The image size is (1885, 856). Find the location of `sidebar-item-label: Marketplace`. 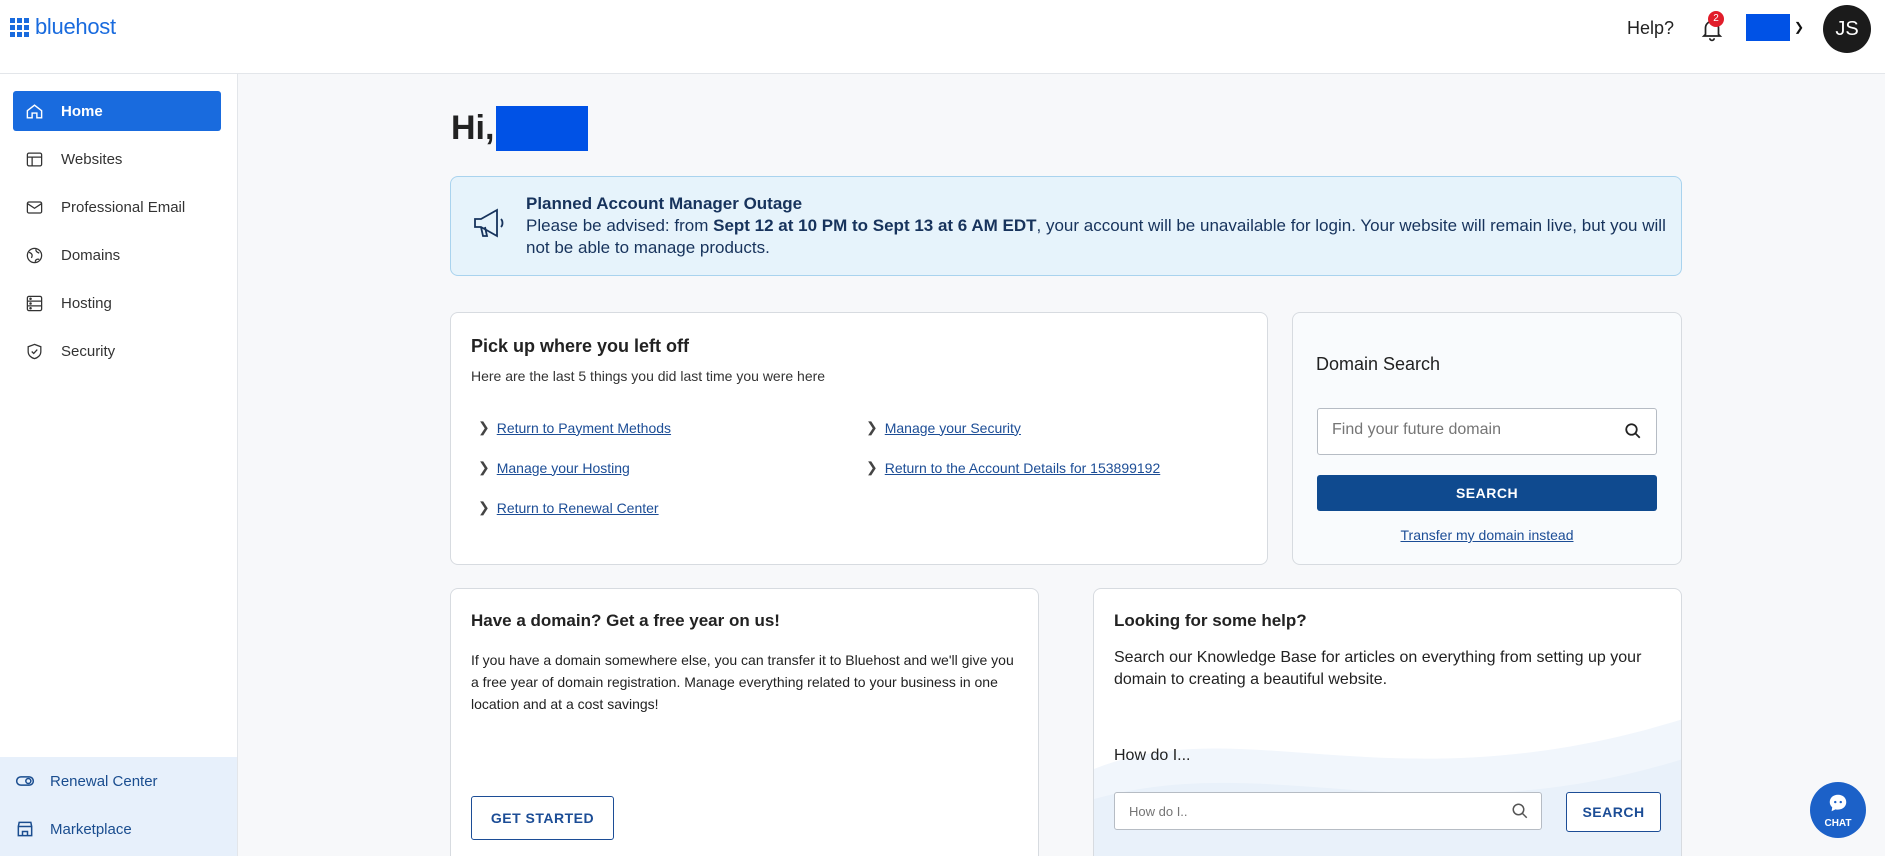

sidebar-item-label: Marketplace is located at coordinates (91, 829).